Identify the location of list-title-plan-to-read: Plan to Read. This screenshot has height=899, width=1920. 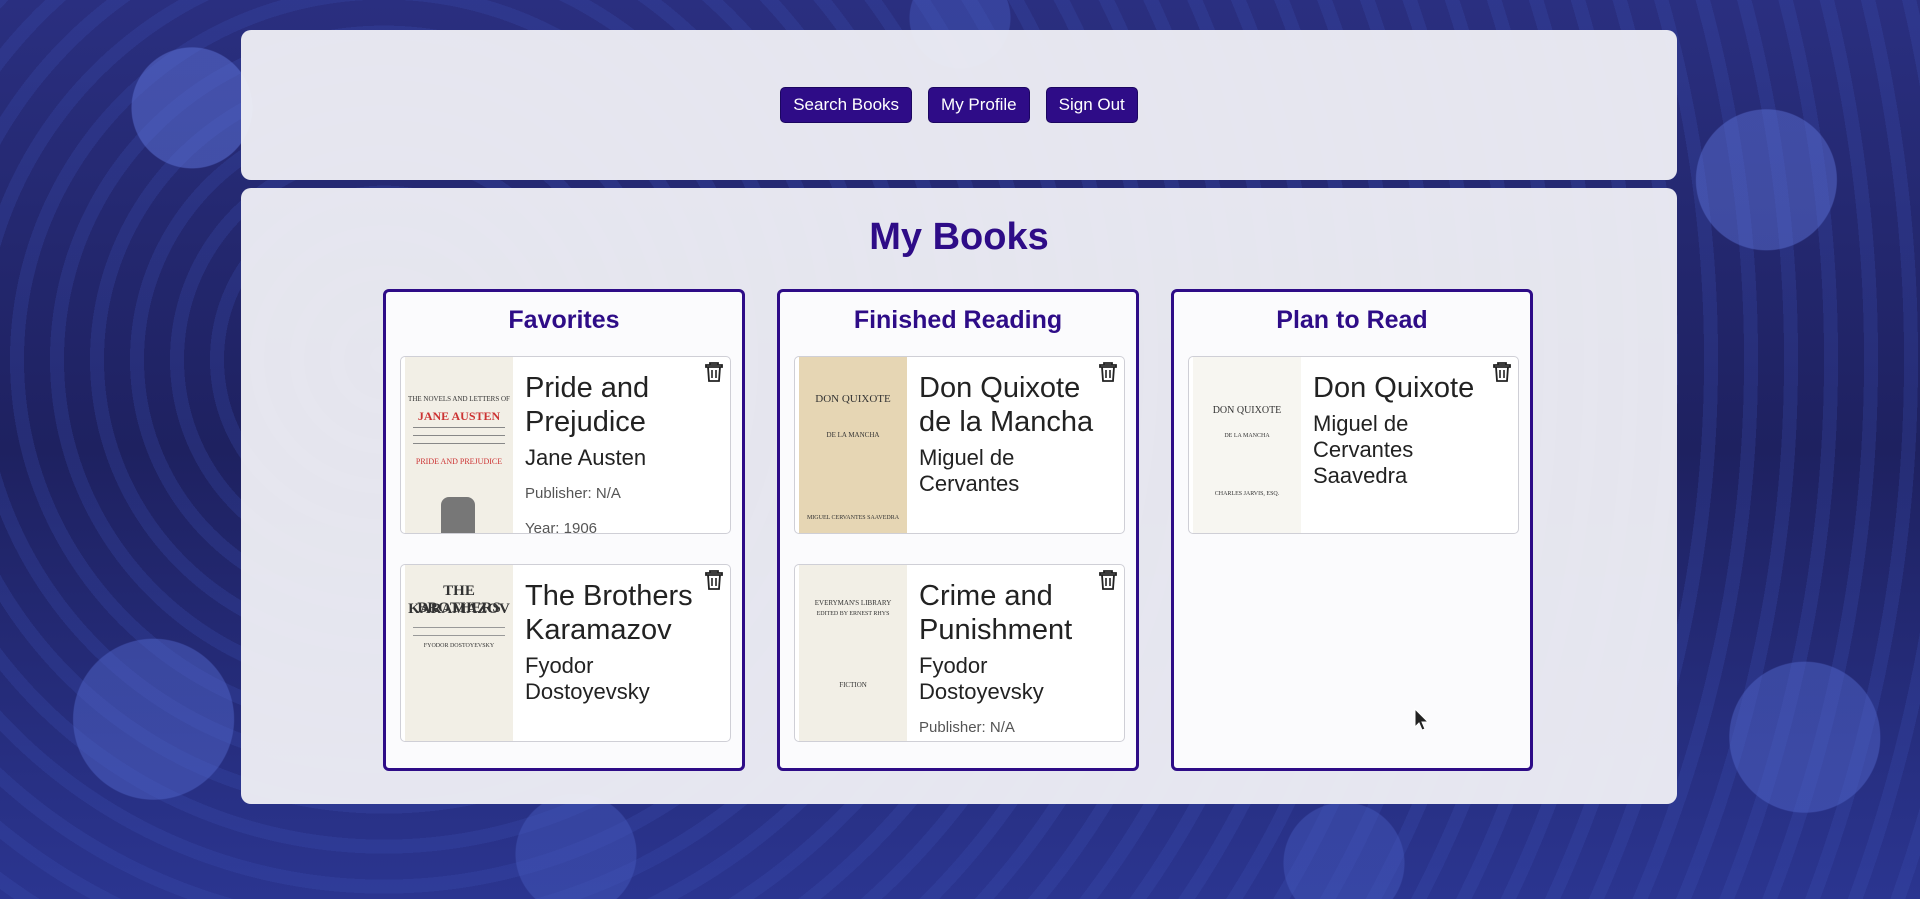
(1352, 320).